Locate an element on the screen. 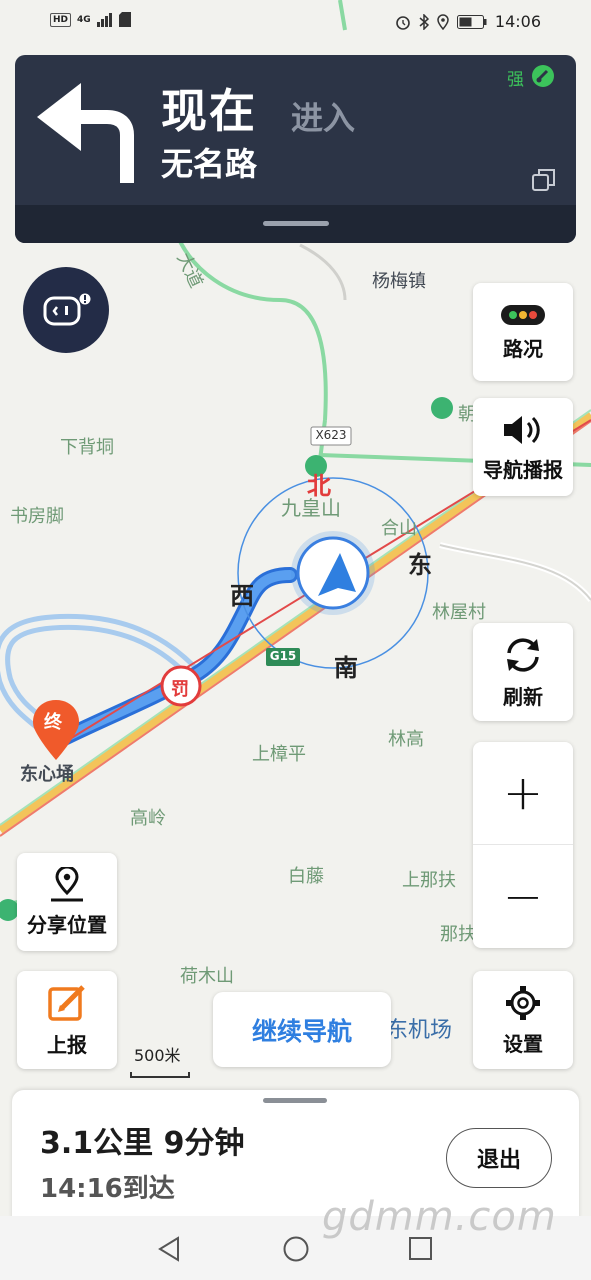 This screenshot has height=1280, width=591. place-label: 杨梅镇 is located at coordinates (399, 281).